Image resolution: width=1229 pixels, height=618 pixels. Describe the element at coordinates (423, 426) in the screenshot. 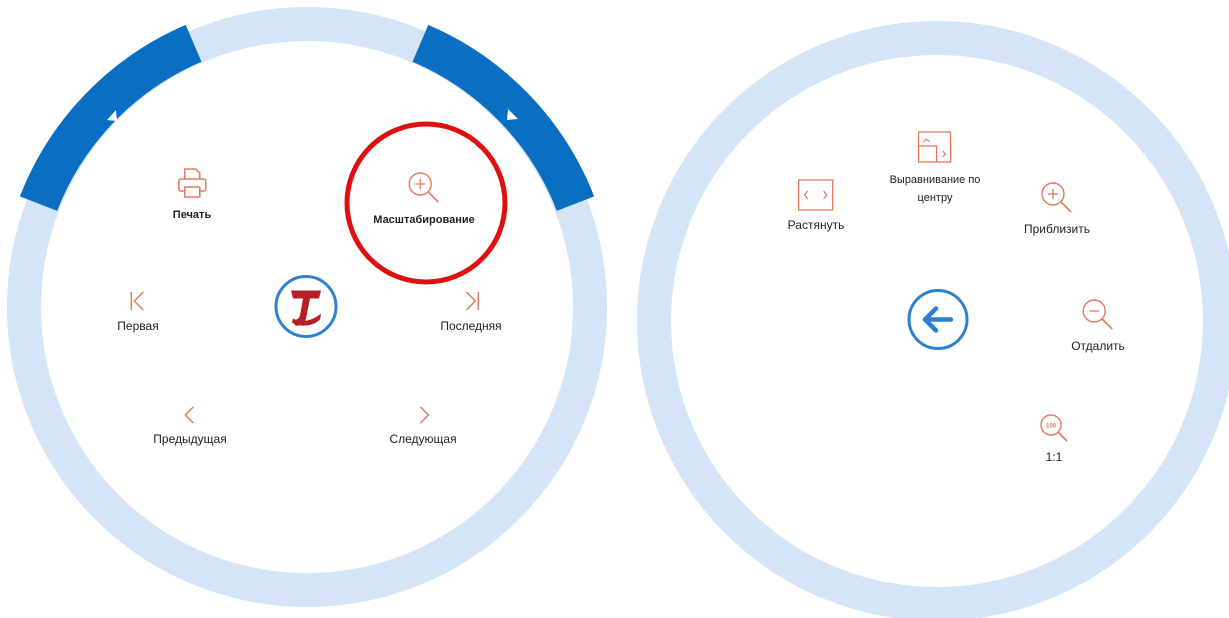

I see `next-page-button: Следующая` at that location.